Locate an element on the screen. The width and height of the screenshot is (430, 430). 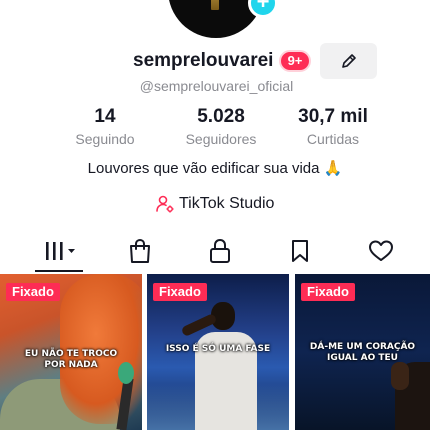
heart-icon is located at coordinates (381, 250).